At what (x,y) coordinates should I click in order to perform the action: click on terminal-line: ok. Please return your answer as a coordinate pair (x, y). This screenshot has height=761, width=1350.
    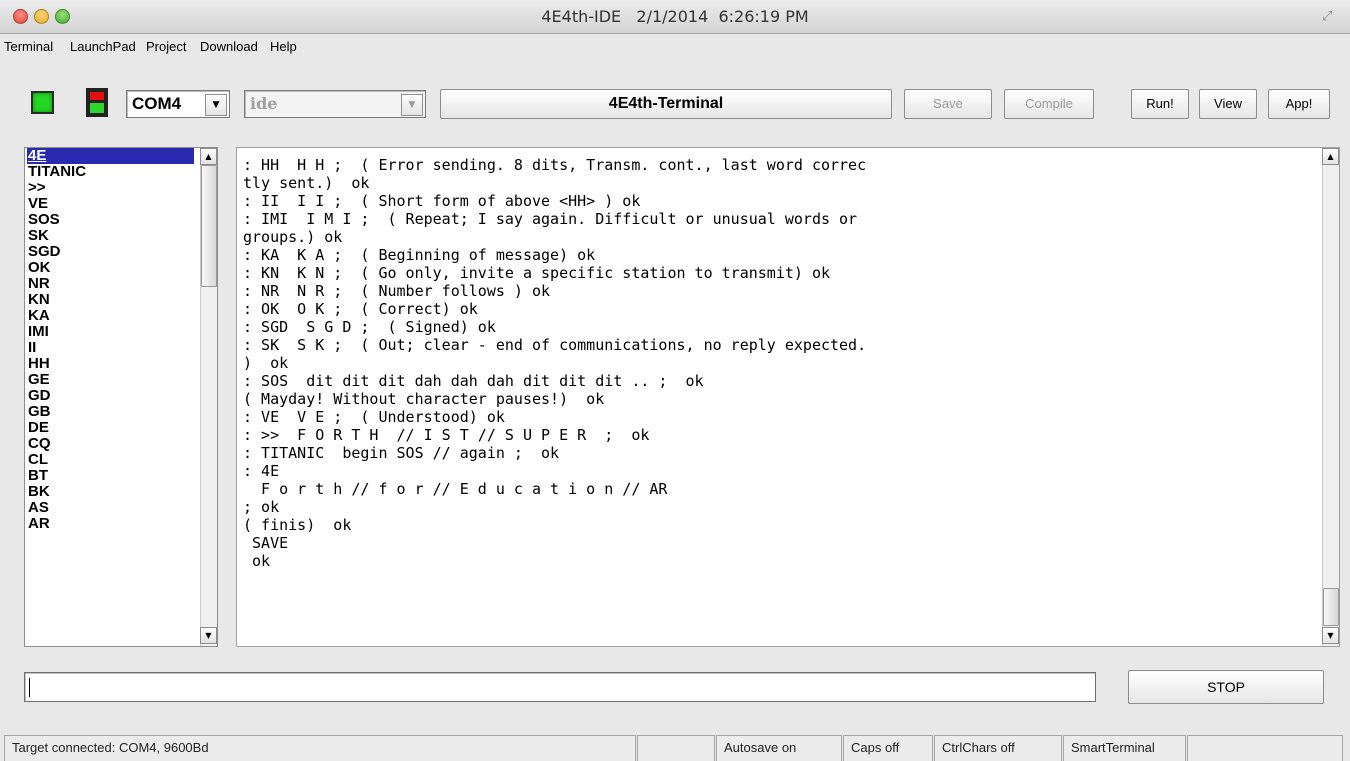
    Looking at the image, I should click on (257, 561).